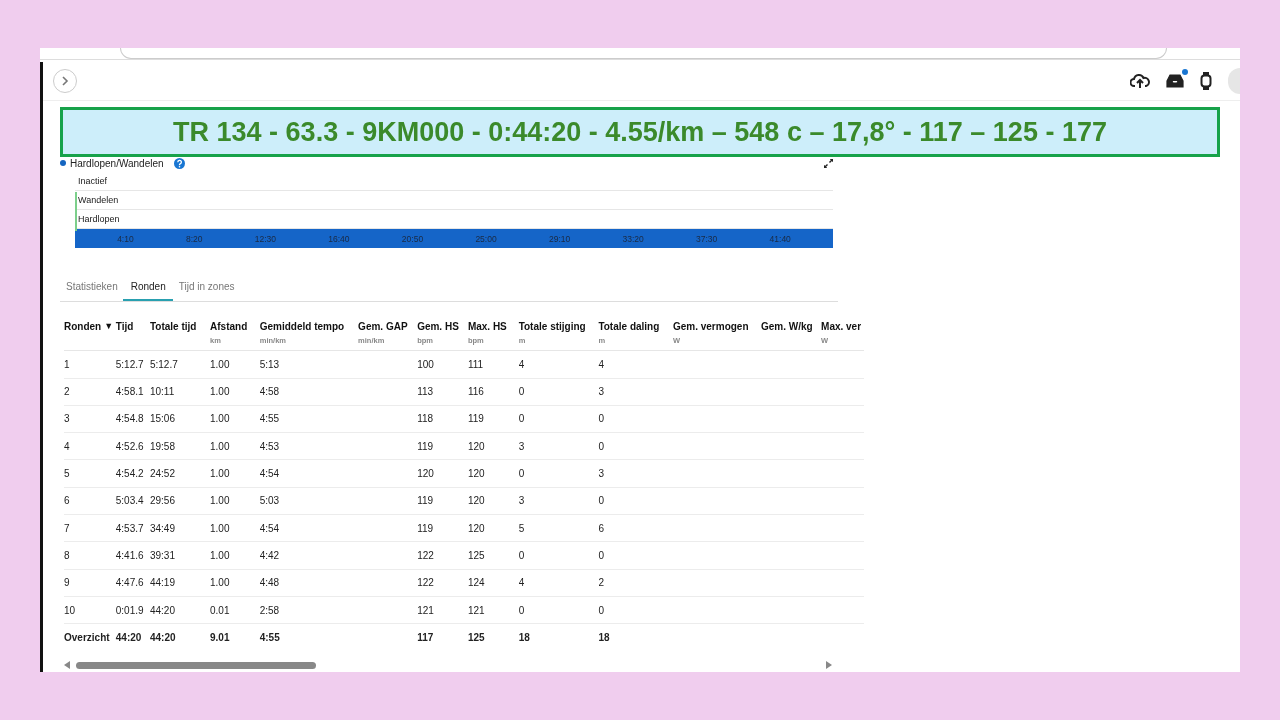 The image size is (1280, 720). Describe the element at coordinates (841, 327) in the screenshot. I see `column-header: Max. ver` at that location.